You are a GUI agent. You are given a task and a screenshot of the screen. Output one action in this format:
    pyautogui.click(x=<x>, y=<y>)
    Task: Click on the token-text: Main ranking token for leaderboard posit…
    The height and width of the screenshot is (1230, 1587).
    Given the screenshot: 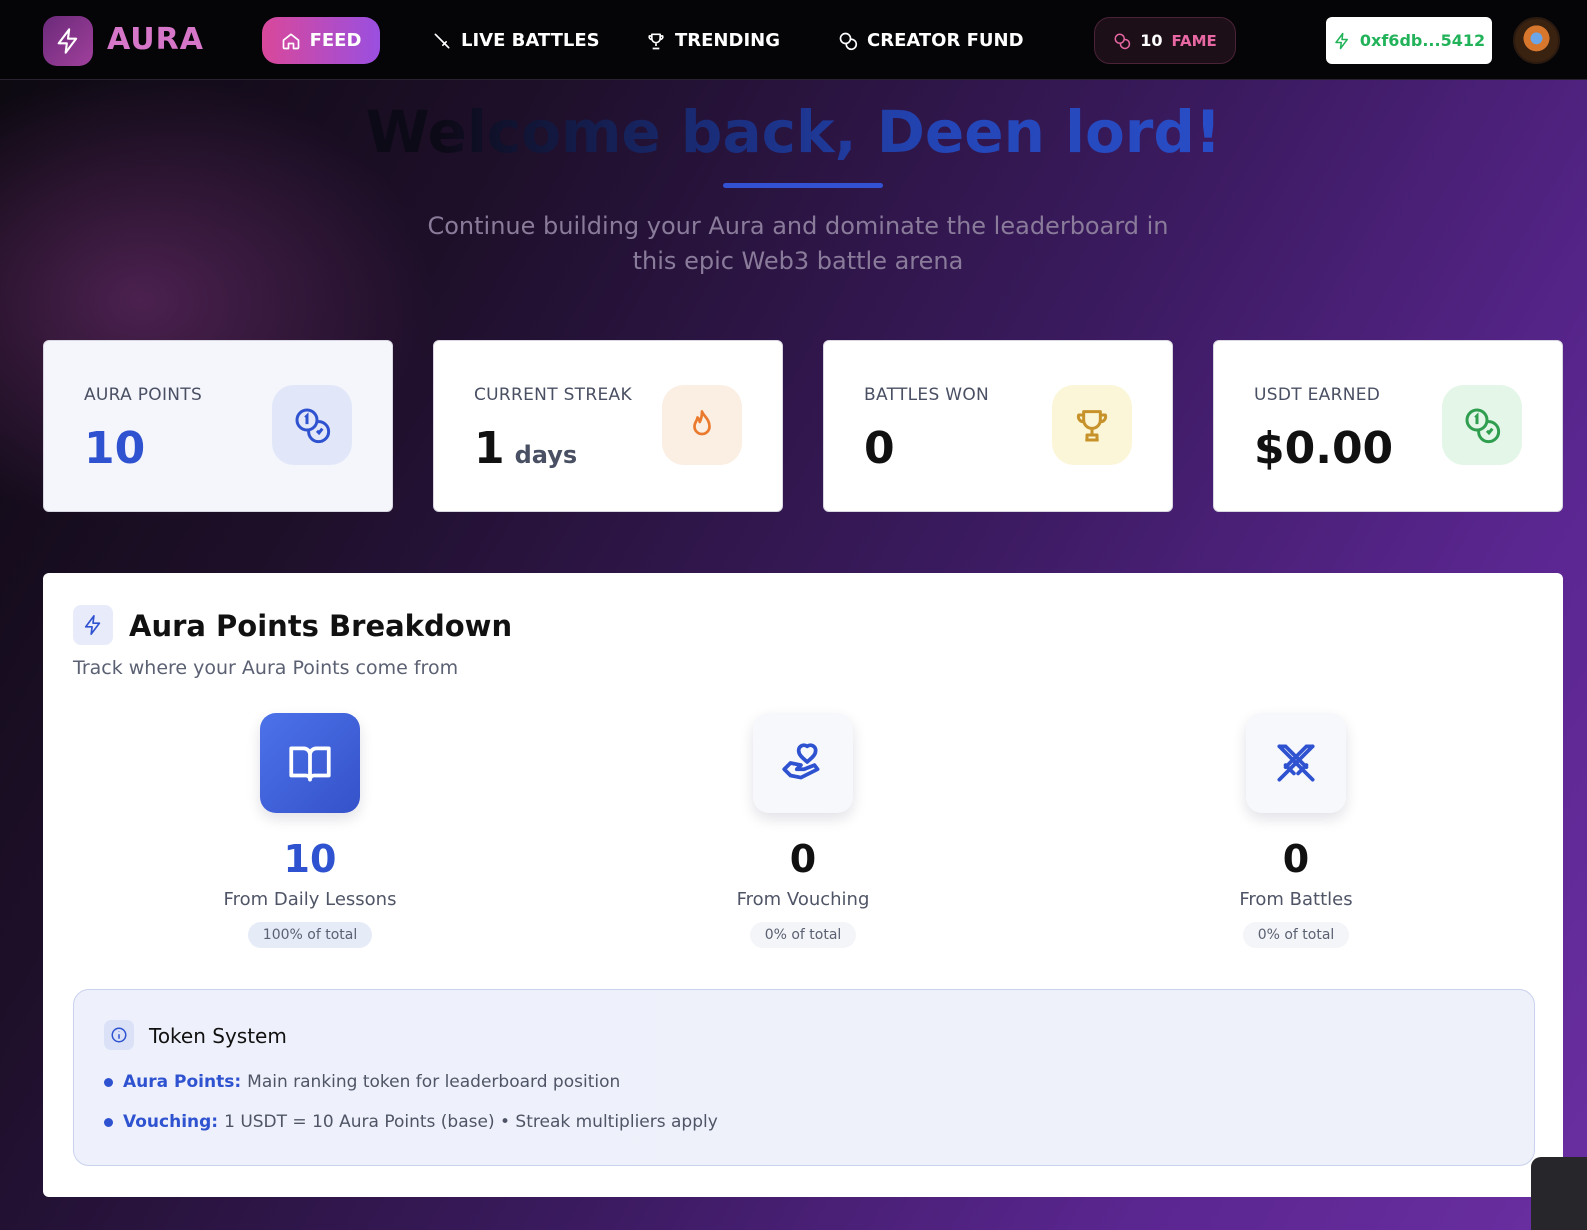 What is the action you would take?
    pyautogui.click(x=434, y=1082)
    